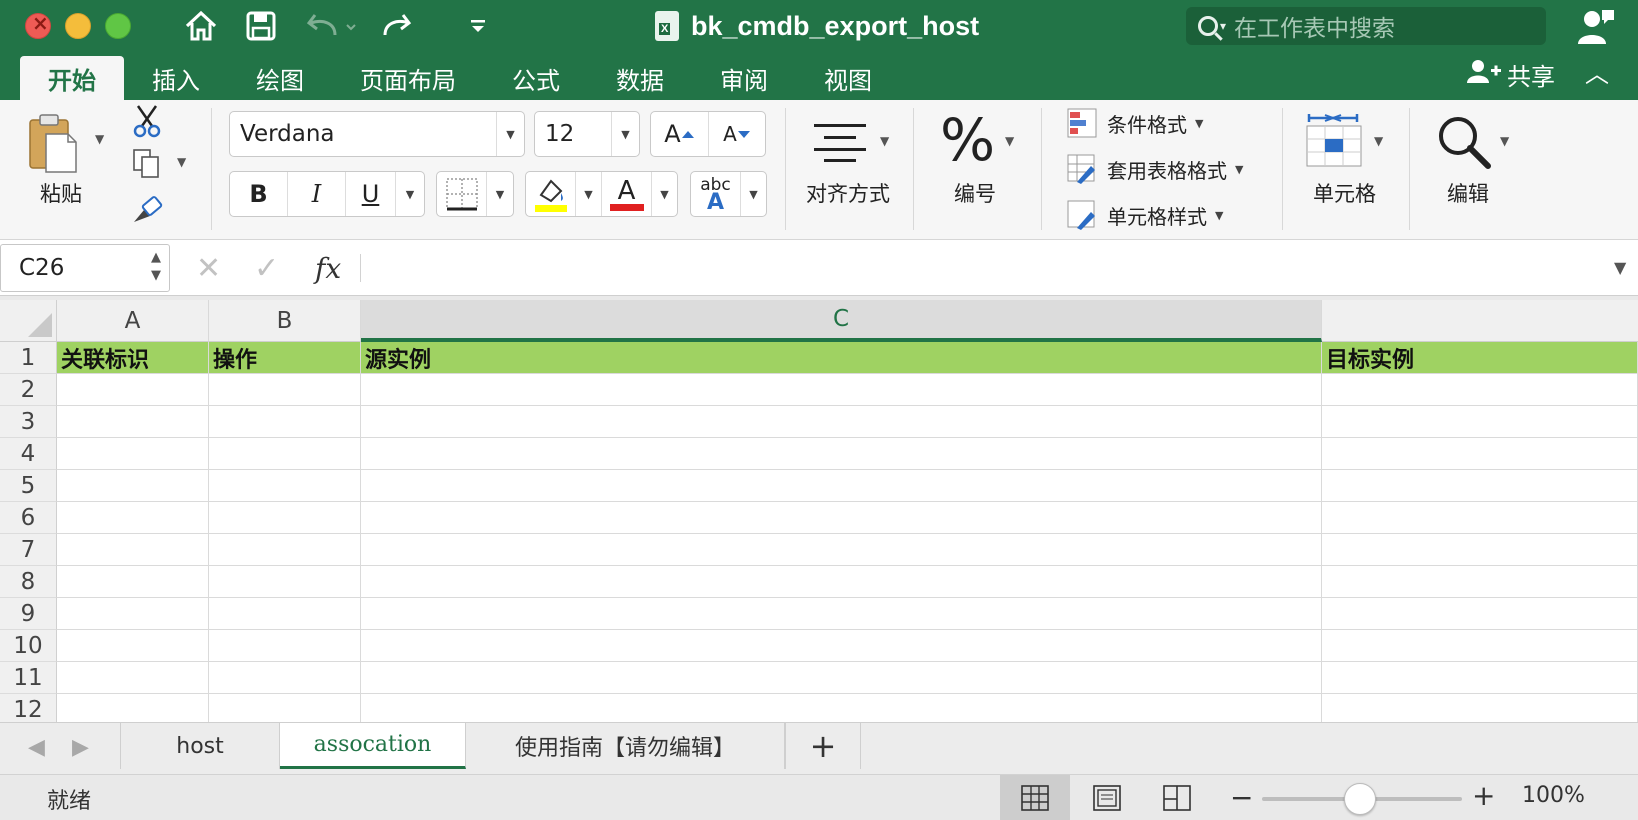 The height and width of the screenshot is (820, 1638). I want to click on formula-input, so click(982, 268).